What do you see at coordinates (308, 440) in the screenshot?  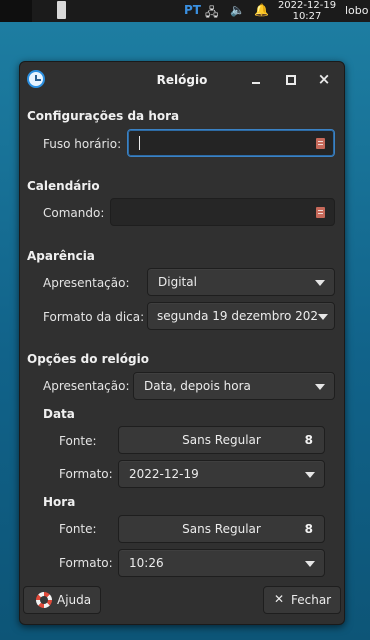 I see `date-font-size: 8` at bounding box center [308, 440].